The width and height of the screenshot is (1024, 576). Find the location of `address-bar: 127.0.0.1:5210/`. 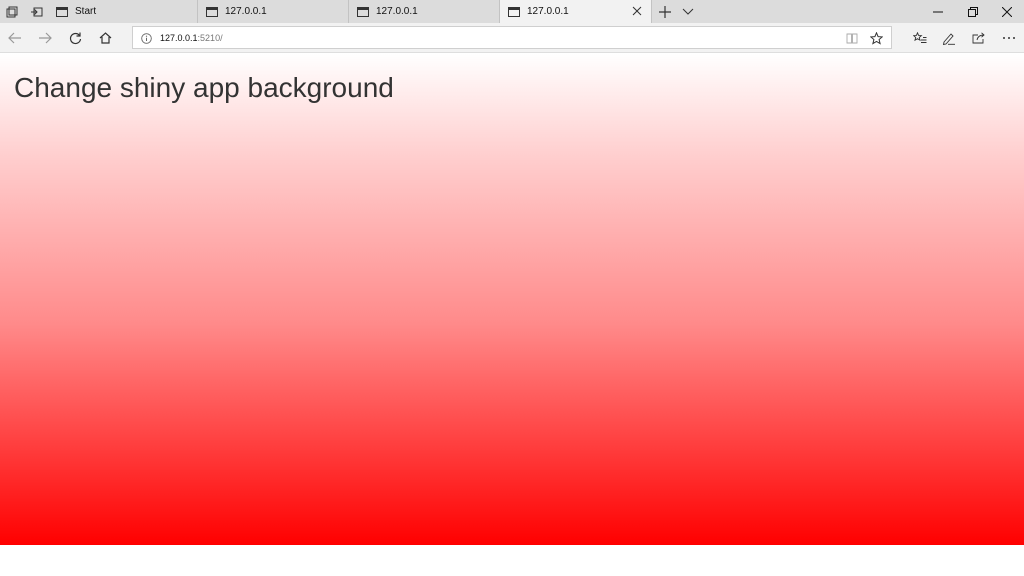

address-bar: 127.0.0.1:5210/ is located at coordinates (512, 37).